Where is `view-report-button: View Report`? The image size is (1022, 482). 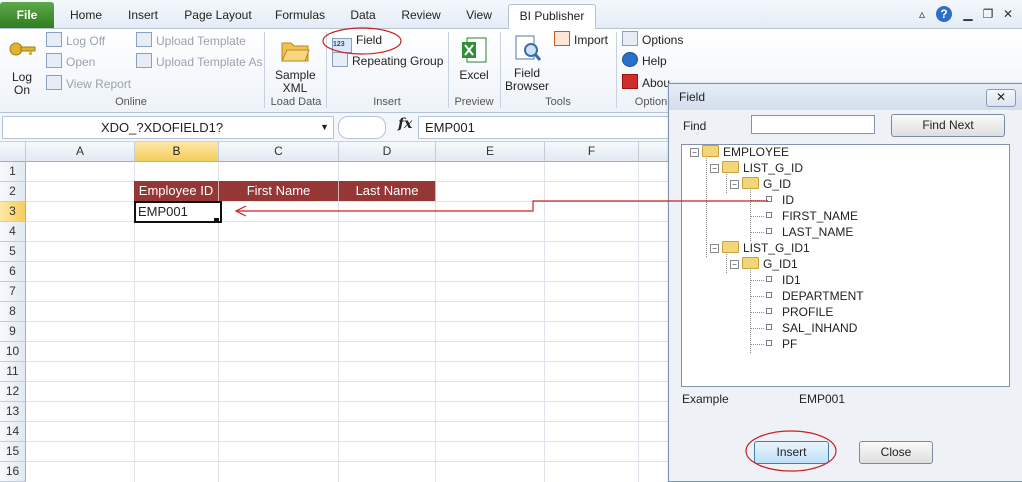
view-report-button: View Report is located at coordinates (88, 84).